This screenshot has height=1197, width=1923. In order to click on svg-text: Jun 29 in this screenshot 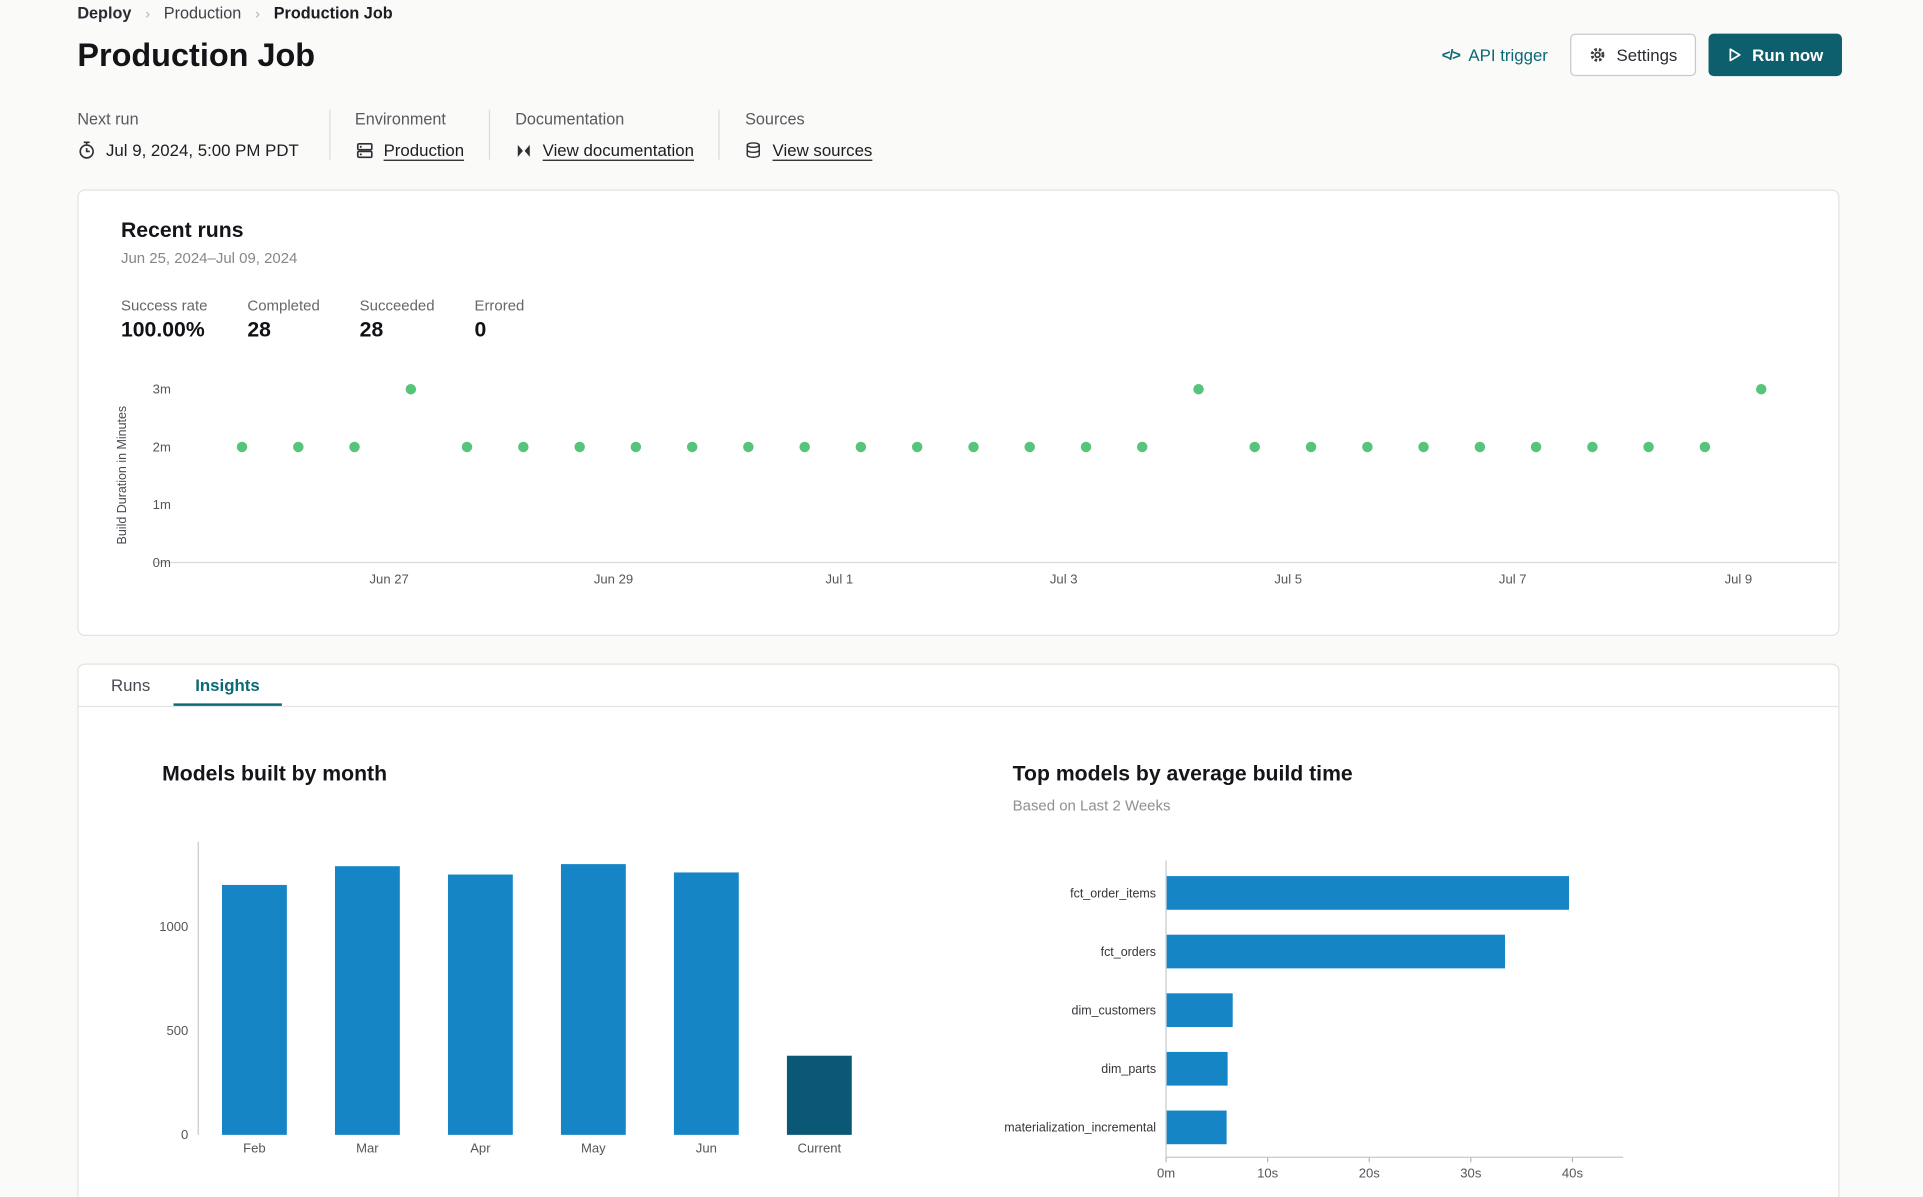, I will do `click(613, 579)`.